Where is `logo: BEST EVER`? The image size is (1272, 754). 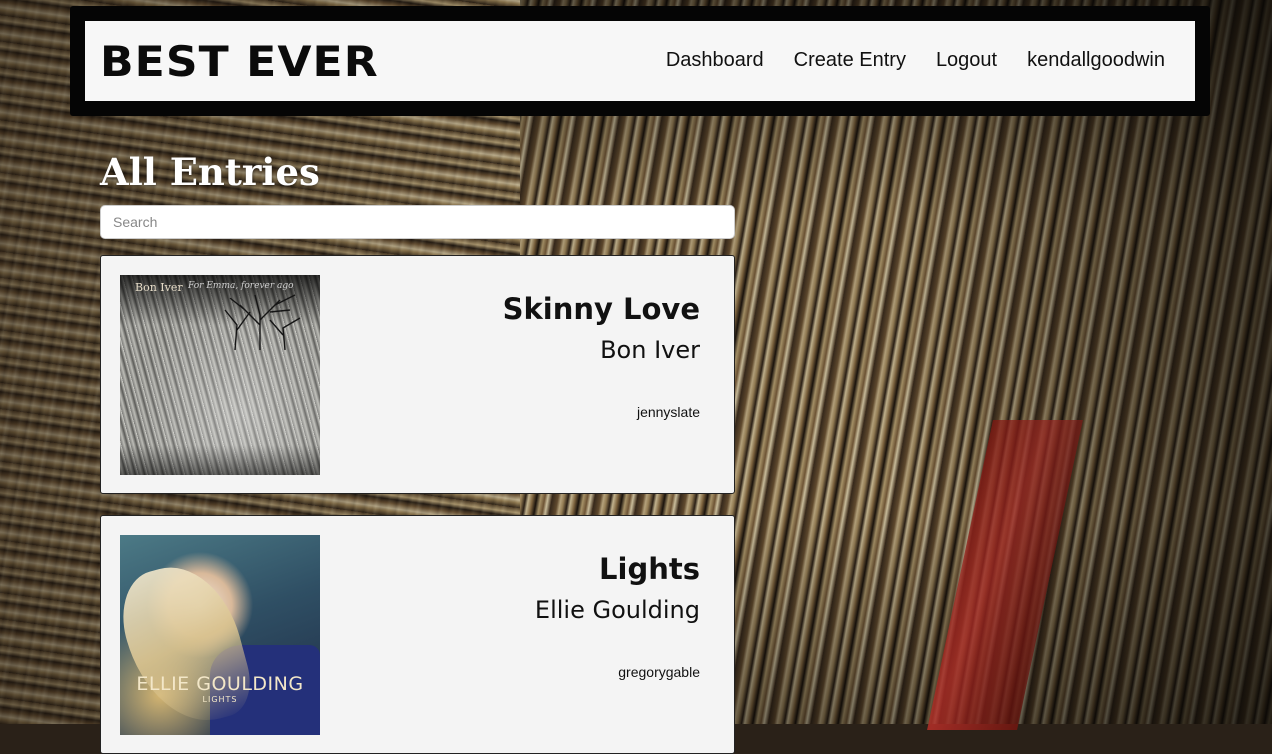
logo: BEST EVER is located at coordinates (239, 61).